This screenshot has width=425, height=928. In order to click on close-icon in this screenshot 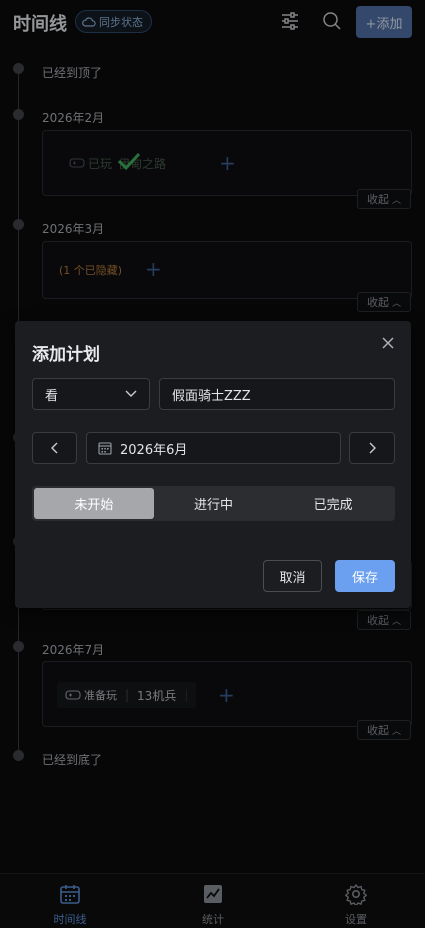, I will do `click(388, 343)`.